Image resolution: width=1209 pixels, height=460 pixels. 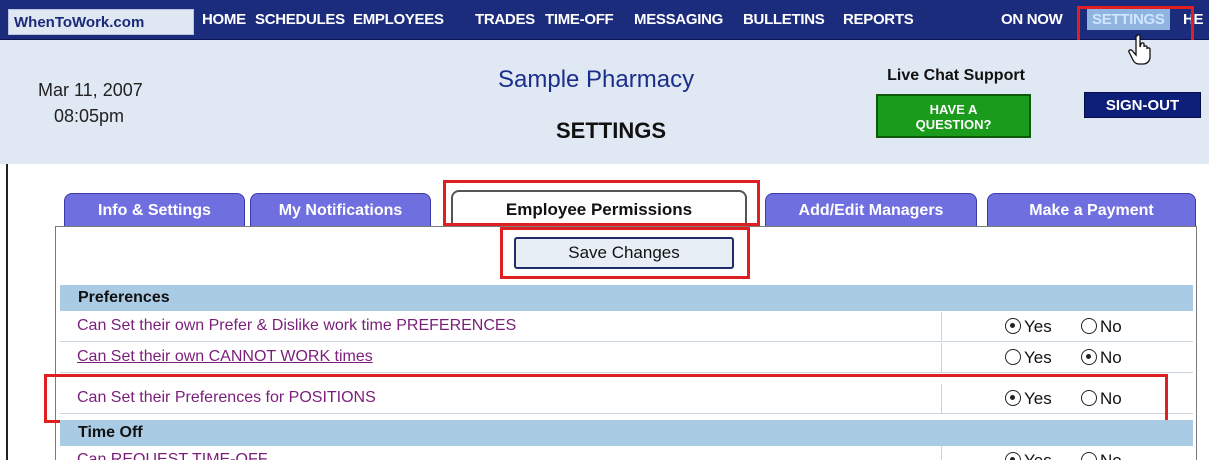 I want to click on nav-bulletins: BULLETINS, so click(x=784, y=19).